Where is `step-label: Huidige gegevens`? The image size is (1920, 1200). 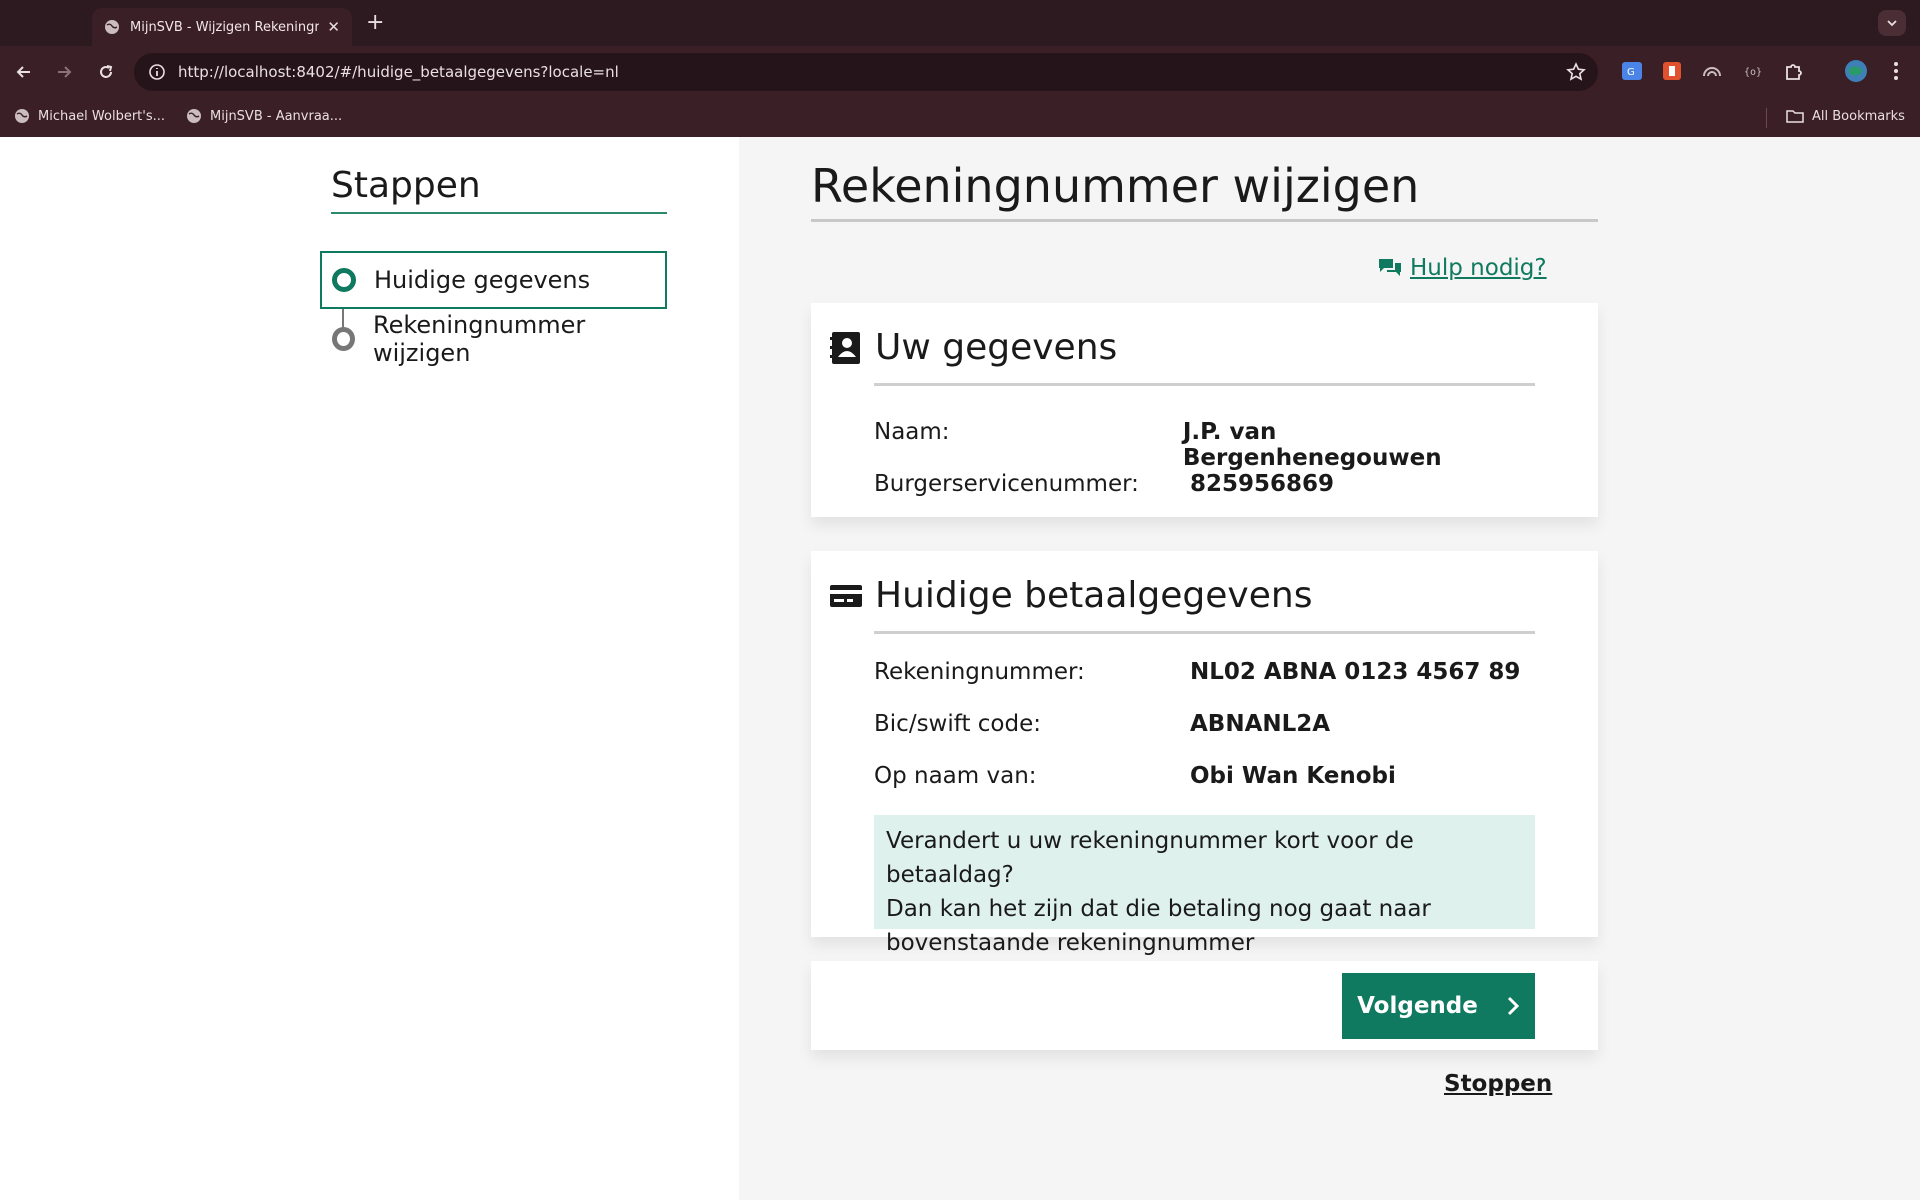 step-label: Huidige gegevens is located at coordinates (482, 280).